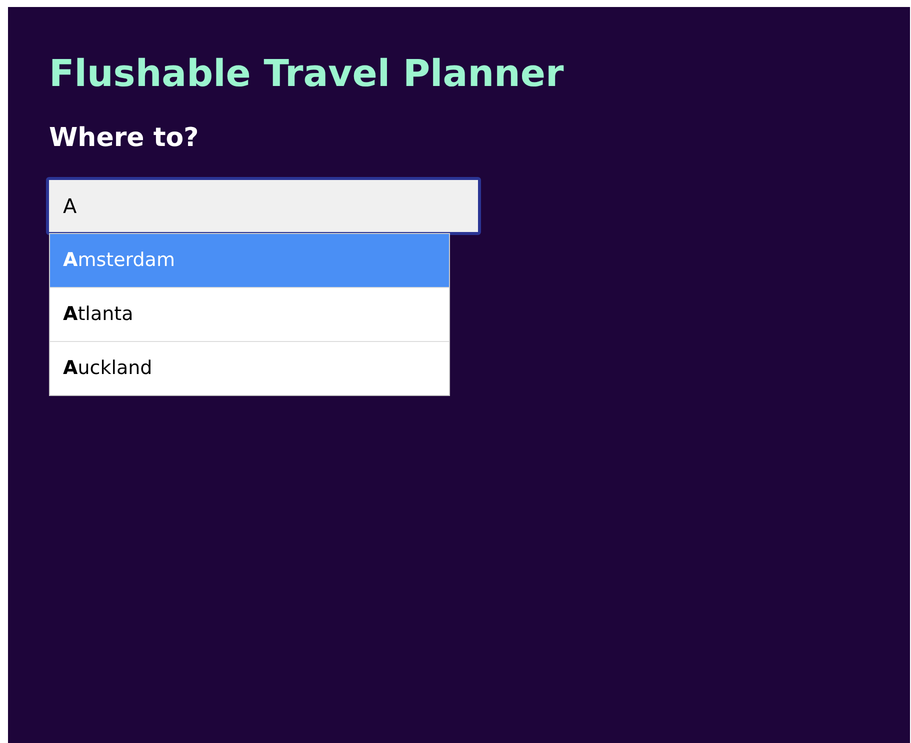 Image resolution: width=911 pixels, height=743 pixels. Describe the element at coordinates (249, 314) in the screenshot. I see `suggestion-item: Atlanta` at that location.